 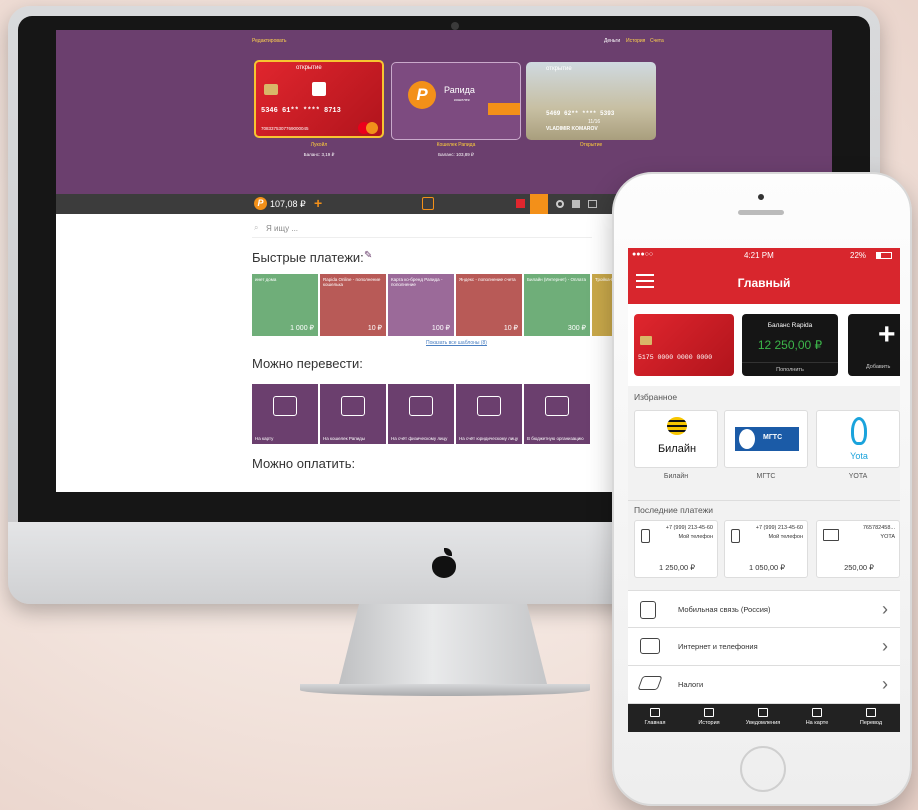 I want to click on phone-header: ●●●○○ 4:21 PM 22% Главный, so click(x=764, y=276).